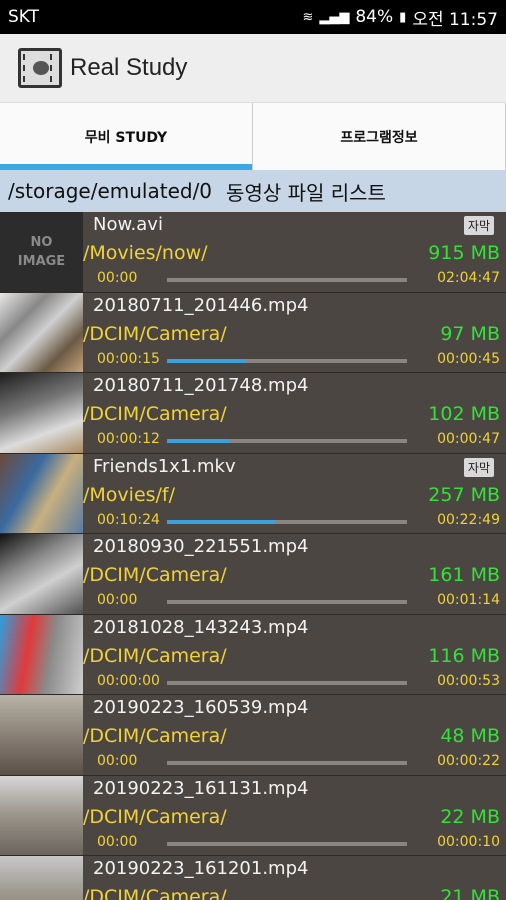 The width and height of the screenshot is (506, 900). What do you see at coordinates (201, 385) in the screenshot?
I see `file-name: 20180711_201748.mp4` at bounding box center [201, 385].